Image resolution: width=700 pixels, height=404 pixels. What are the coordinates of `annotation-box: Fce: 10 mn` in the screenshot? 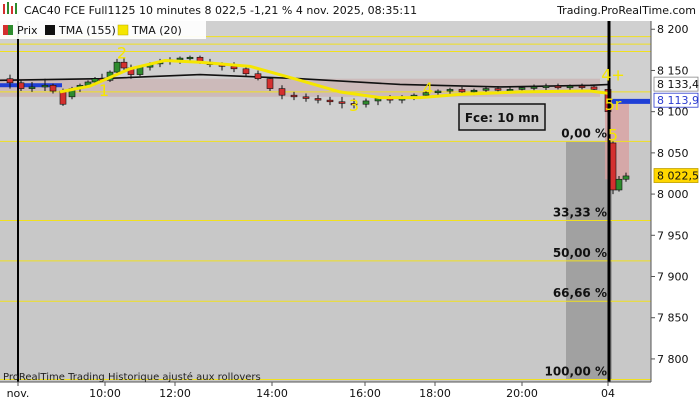 It's located at (502, 117).